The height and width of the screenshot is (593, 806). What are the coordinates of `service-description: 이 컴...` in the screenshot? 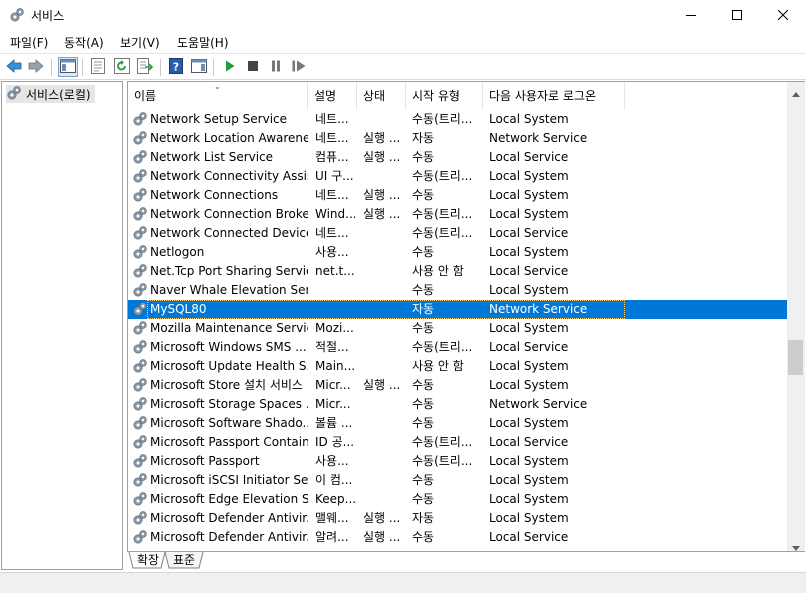 It's located at (334, 480).